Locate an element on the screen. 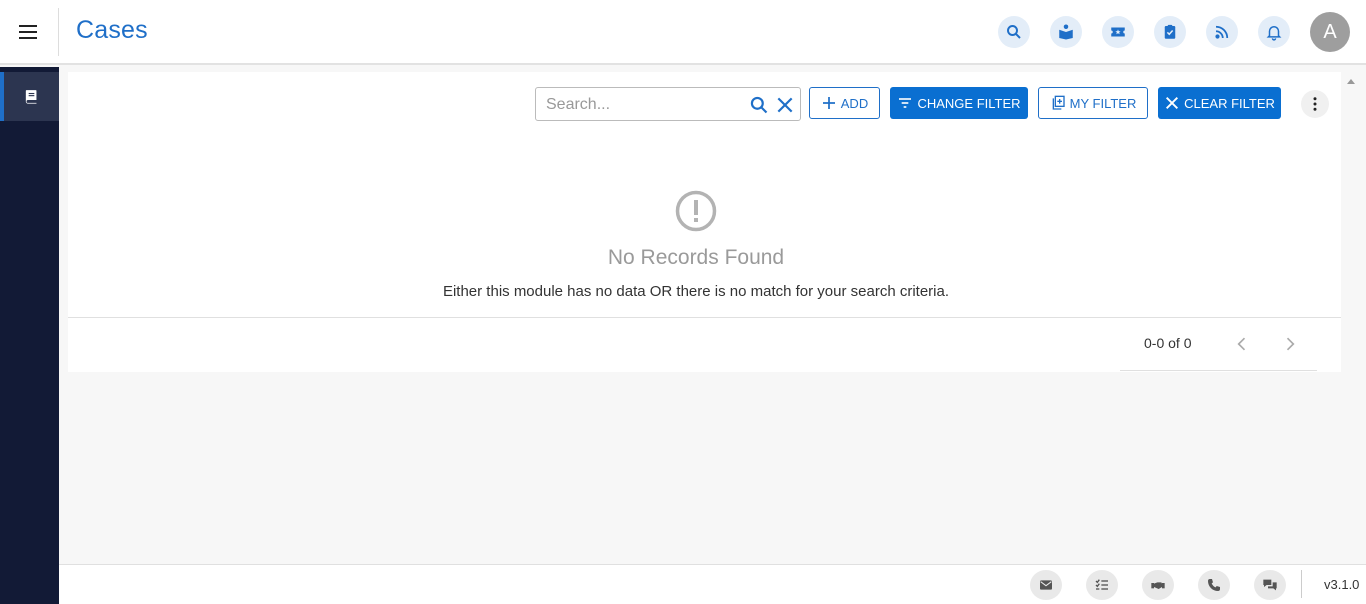 This screenshot has height=604, width=1366. close-icon is located at coordinates (1172, 103).